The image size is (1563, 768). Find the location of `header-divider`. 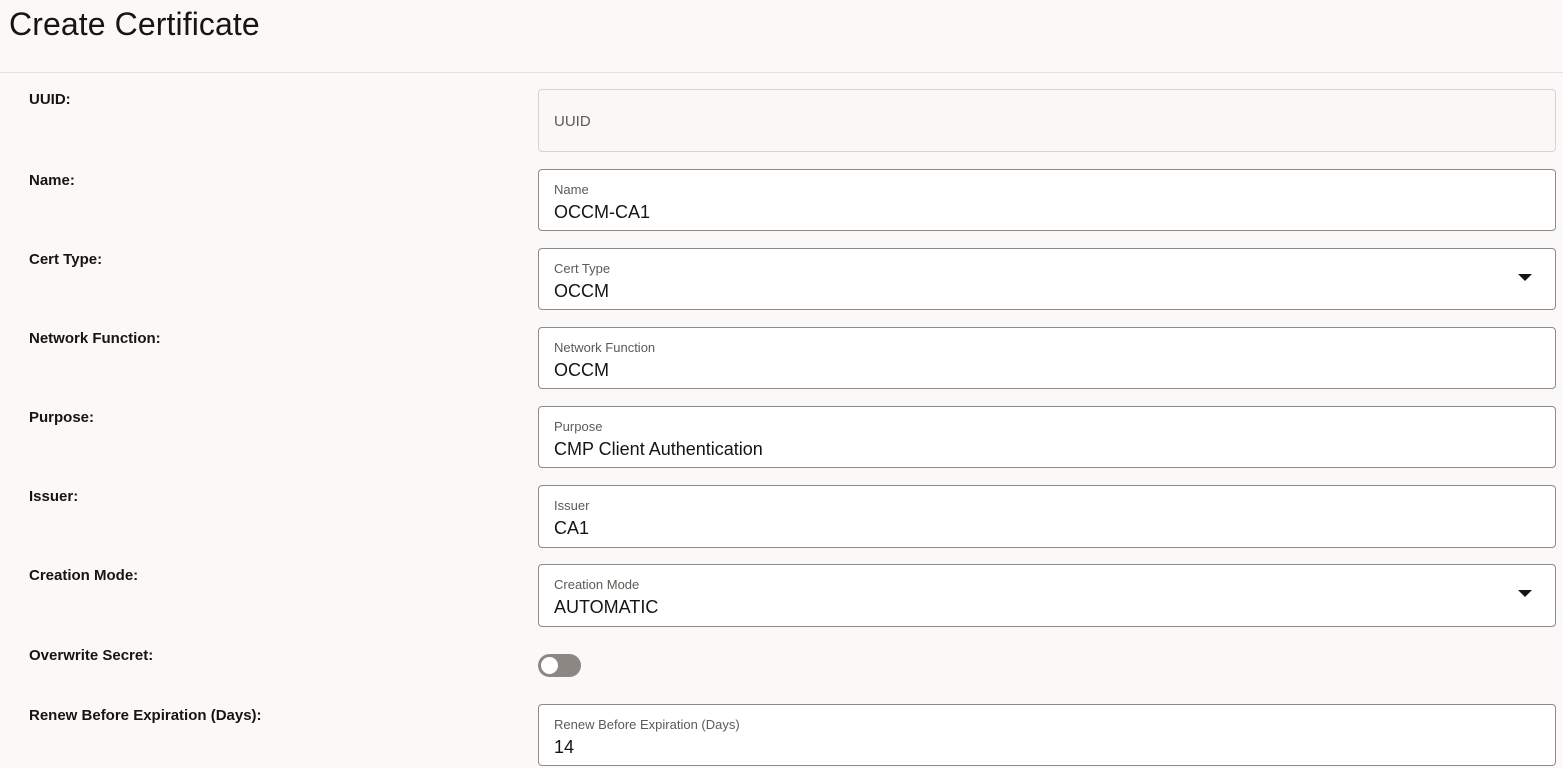

header-divider is located at coordinates (781, 72).